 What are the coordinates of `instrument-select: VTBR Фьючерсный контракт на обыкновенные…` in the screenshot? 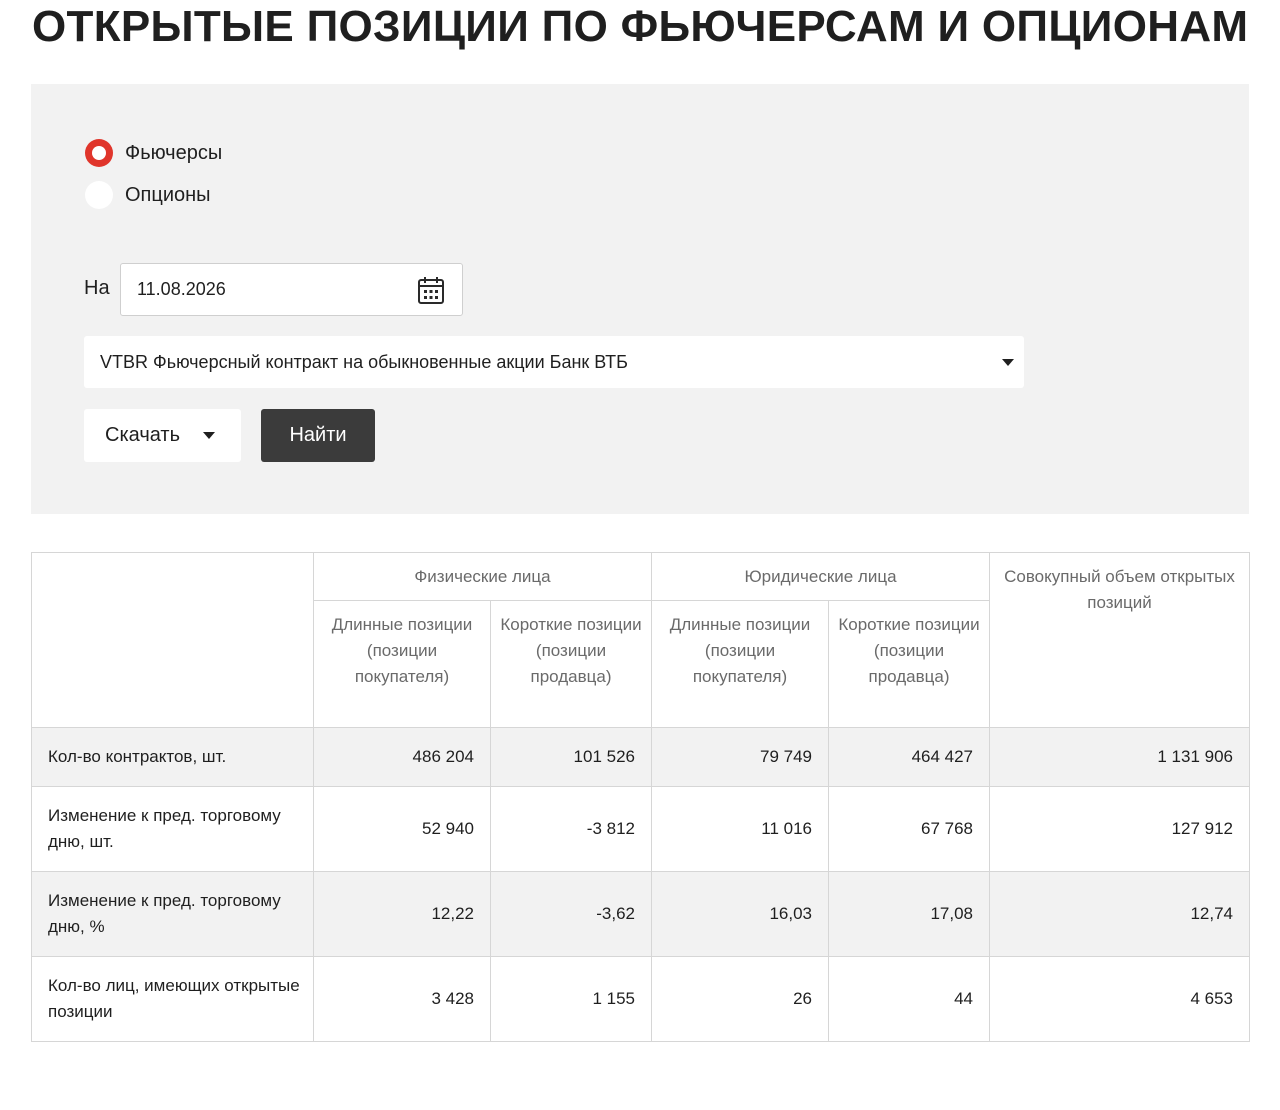 It's located at (554, 362).